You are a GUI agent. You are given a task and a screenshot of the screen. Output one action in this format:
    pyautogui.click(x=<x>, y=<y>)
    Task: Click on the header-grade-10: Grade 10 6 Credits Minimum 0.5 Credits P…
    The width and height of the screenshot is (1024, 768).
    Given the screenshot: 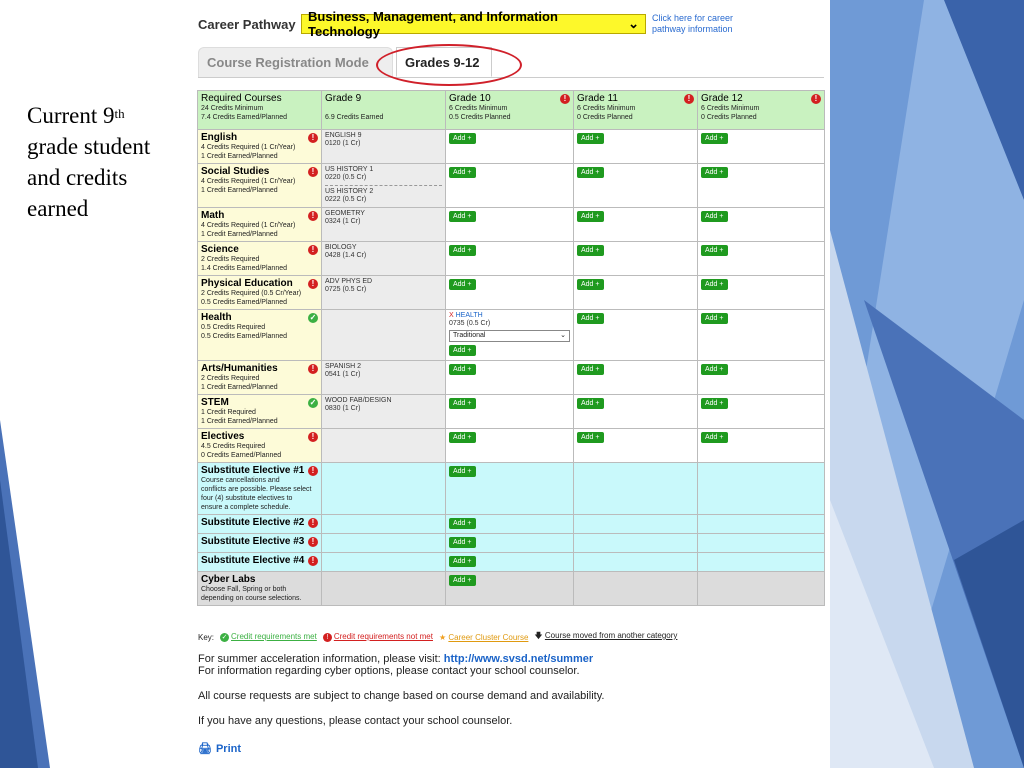 What is the action you would take?
    pyautogui.click(x=509, y=110)
    